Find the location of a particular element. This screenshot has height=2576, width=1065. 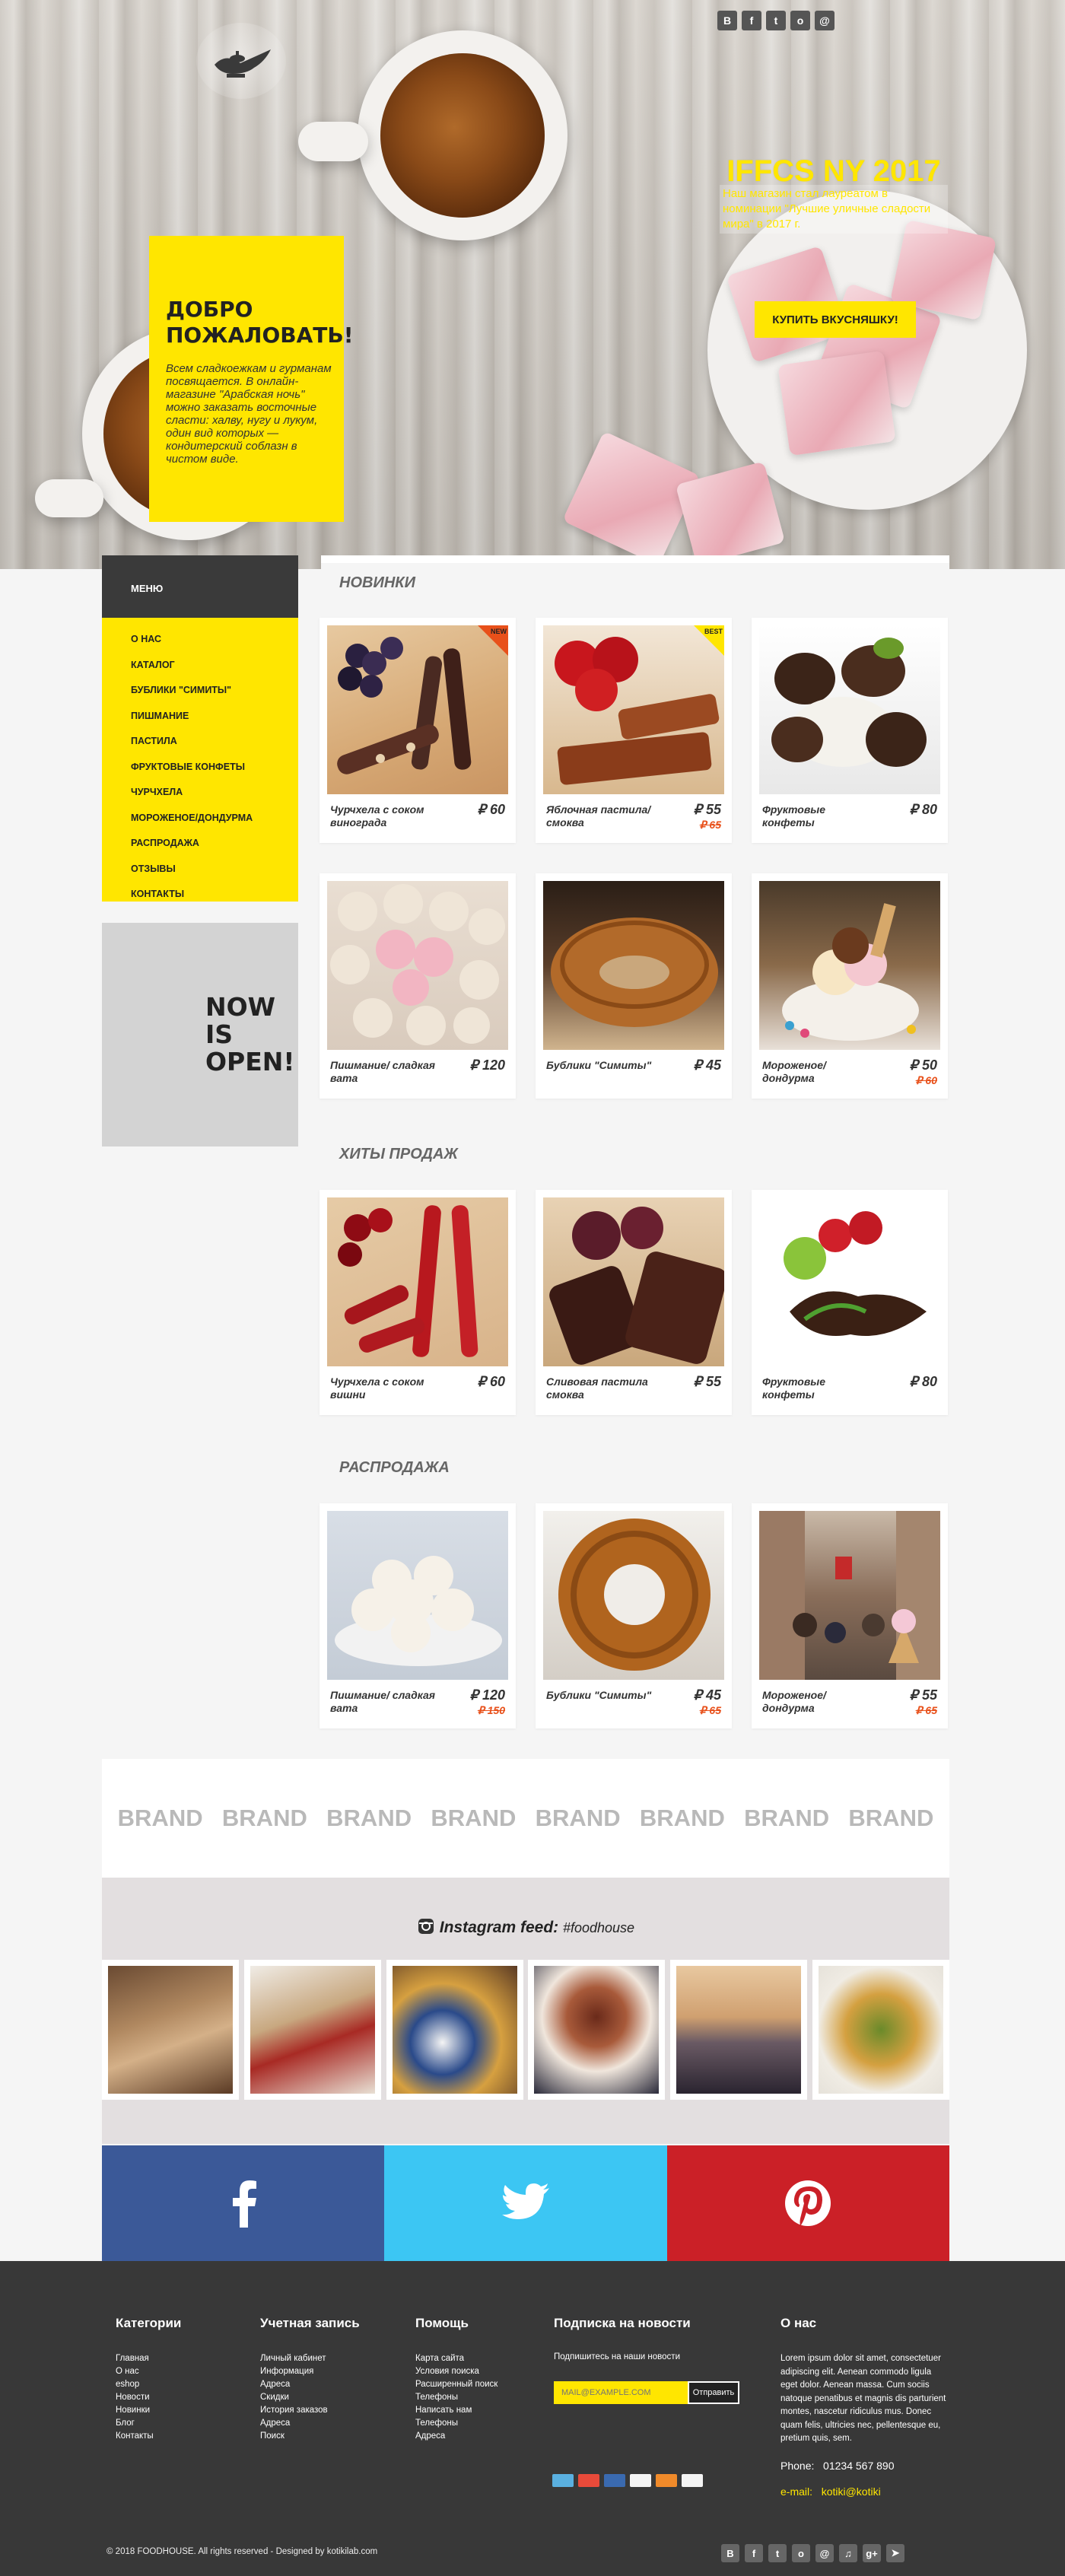

telegram-icon: ➤ is located at coordinates (895, 2553).